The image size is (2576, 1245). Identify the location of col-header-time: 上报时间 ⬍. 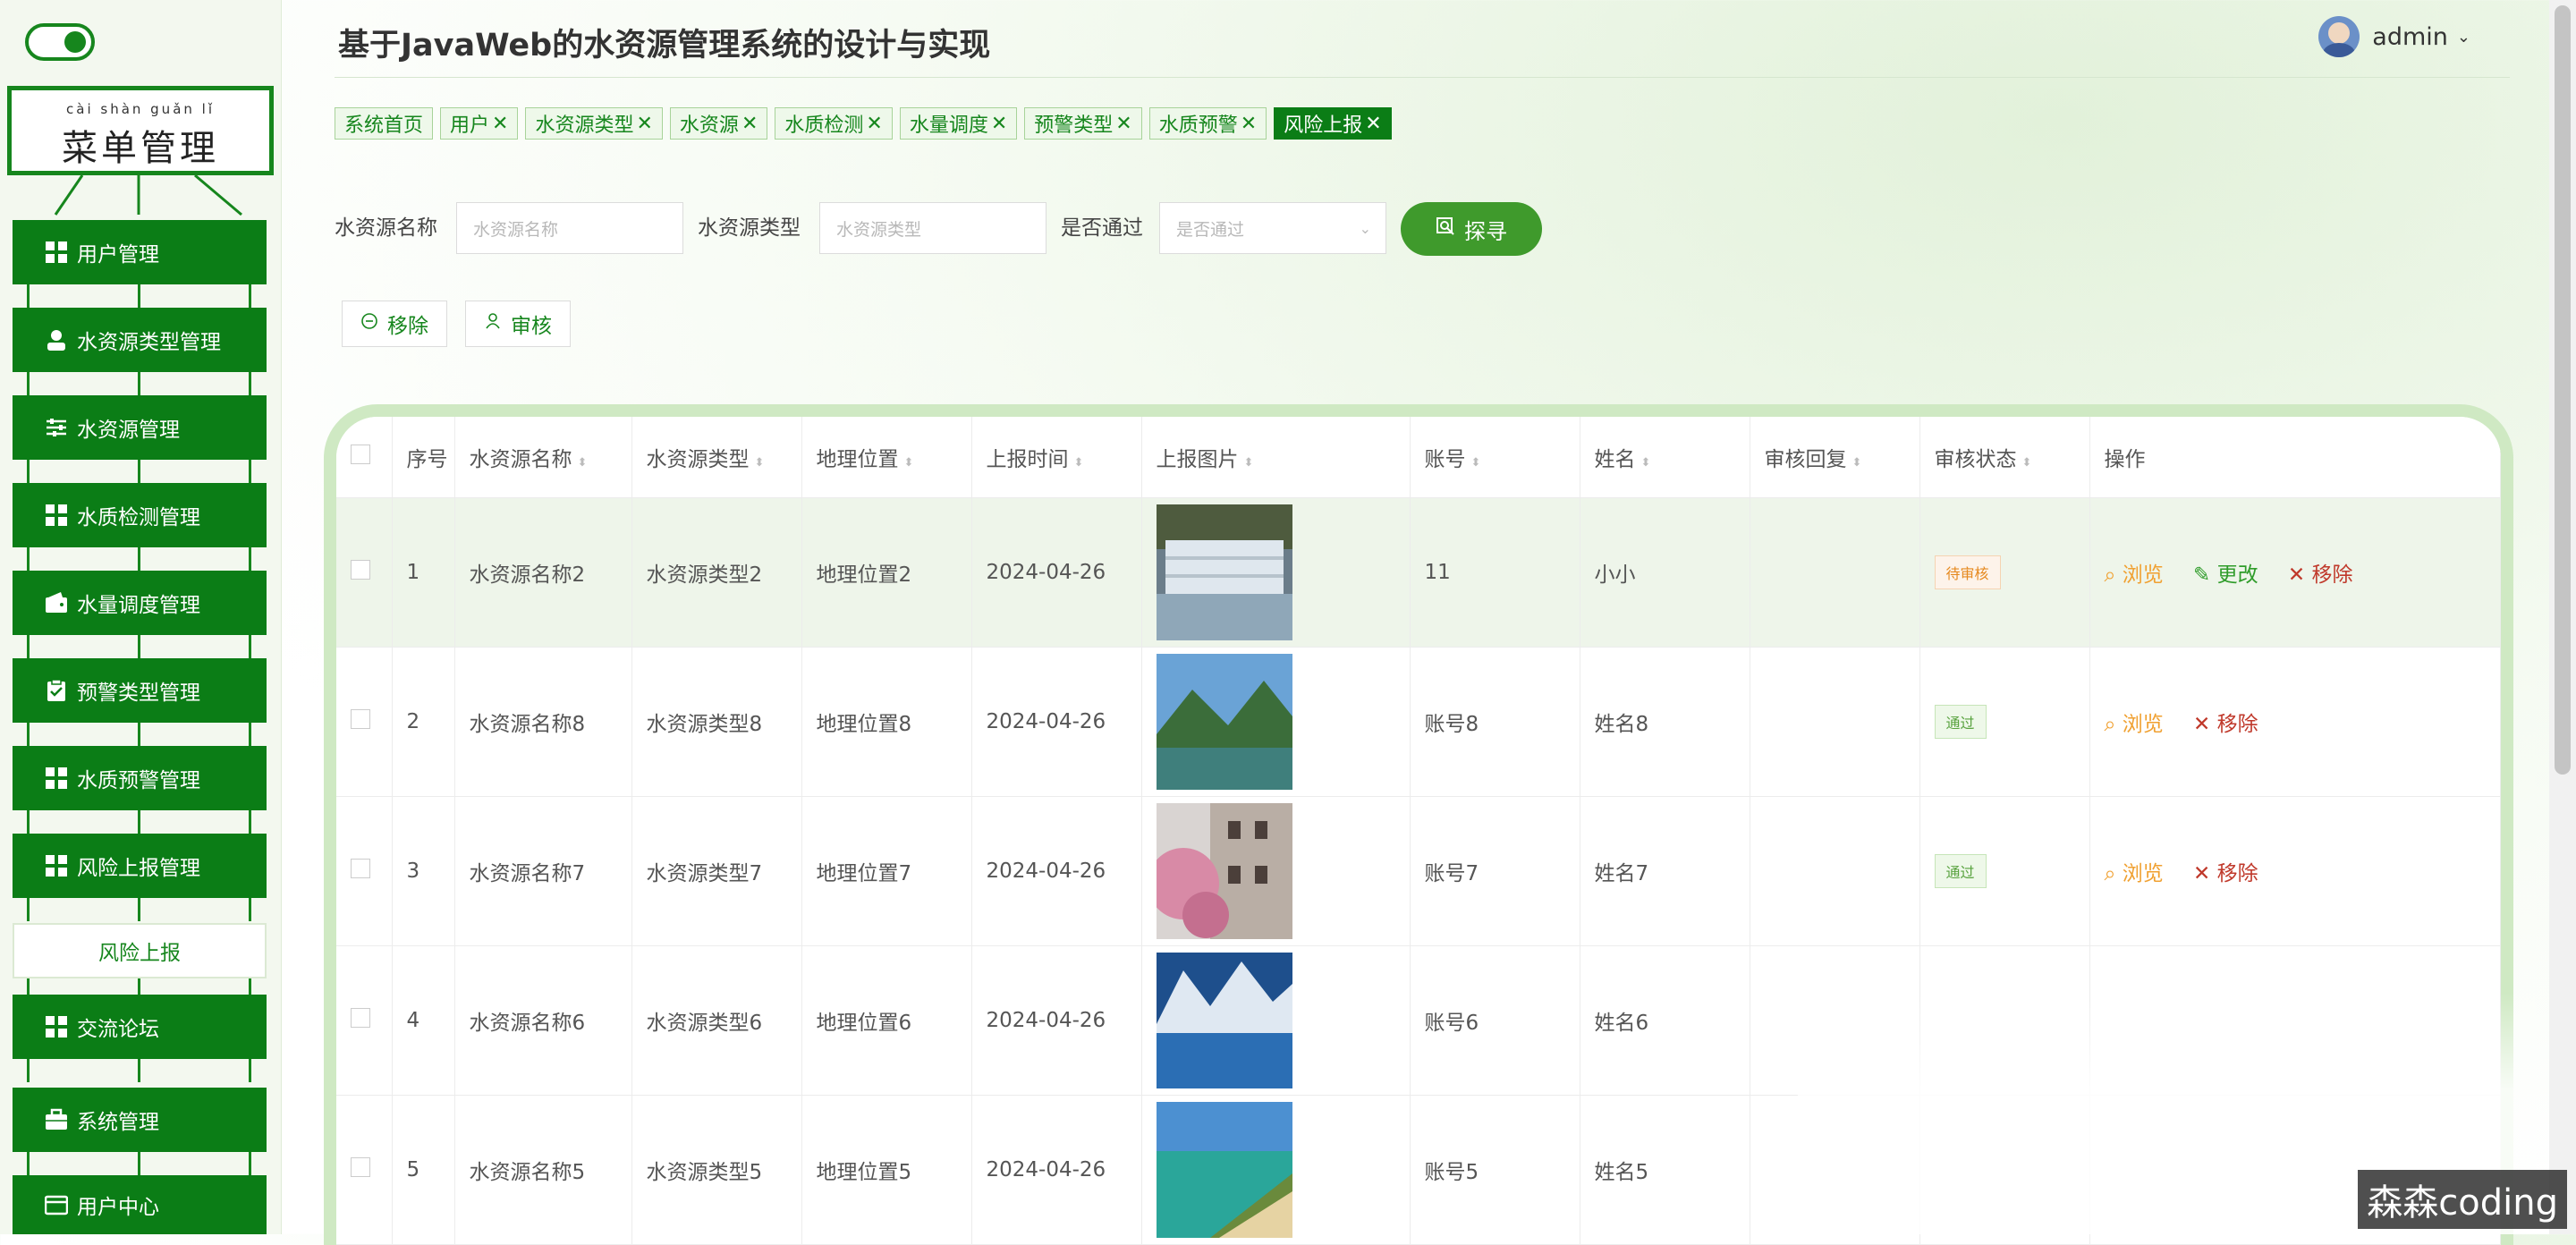
(1056, 458).